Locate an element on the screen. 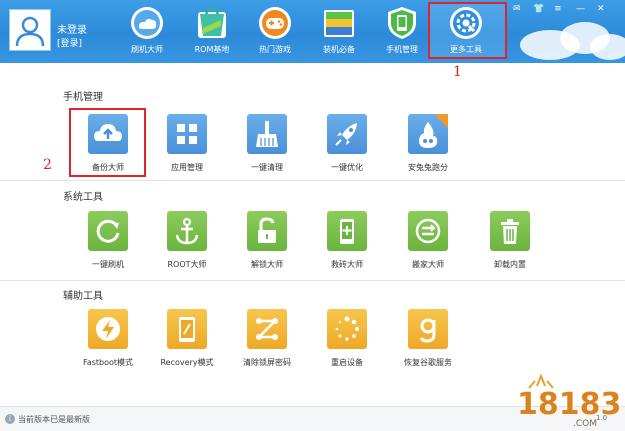 Image resolution: width=625 pixels, height=431 pixels. tool-uninstall-builtin: 卸载内置 is located at coordinates (510, 240).